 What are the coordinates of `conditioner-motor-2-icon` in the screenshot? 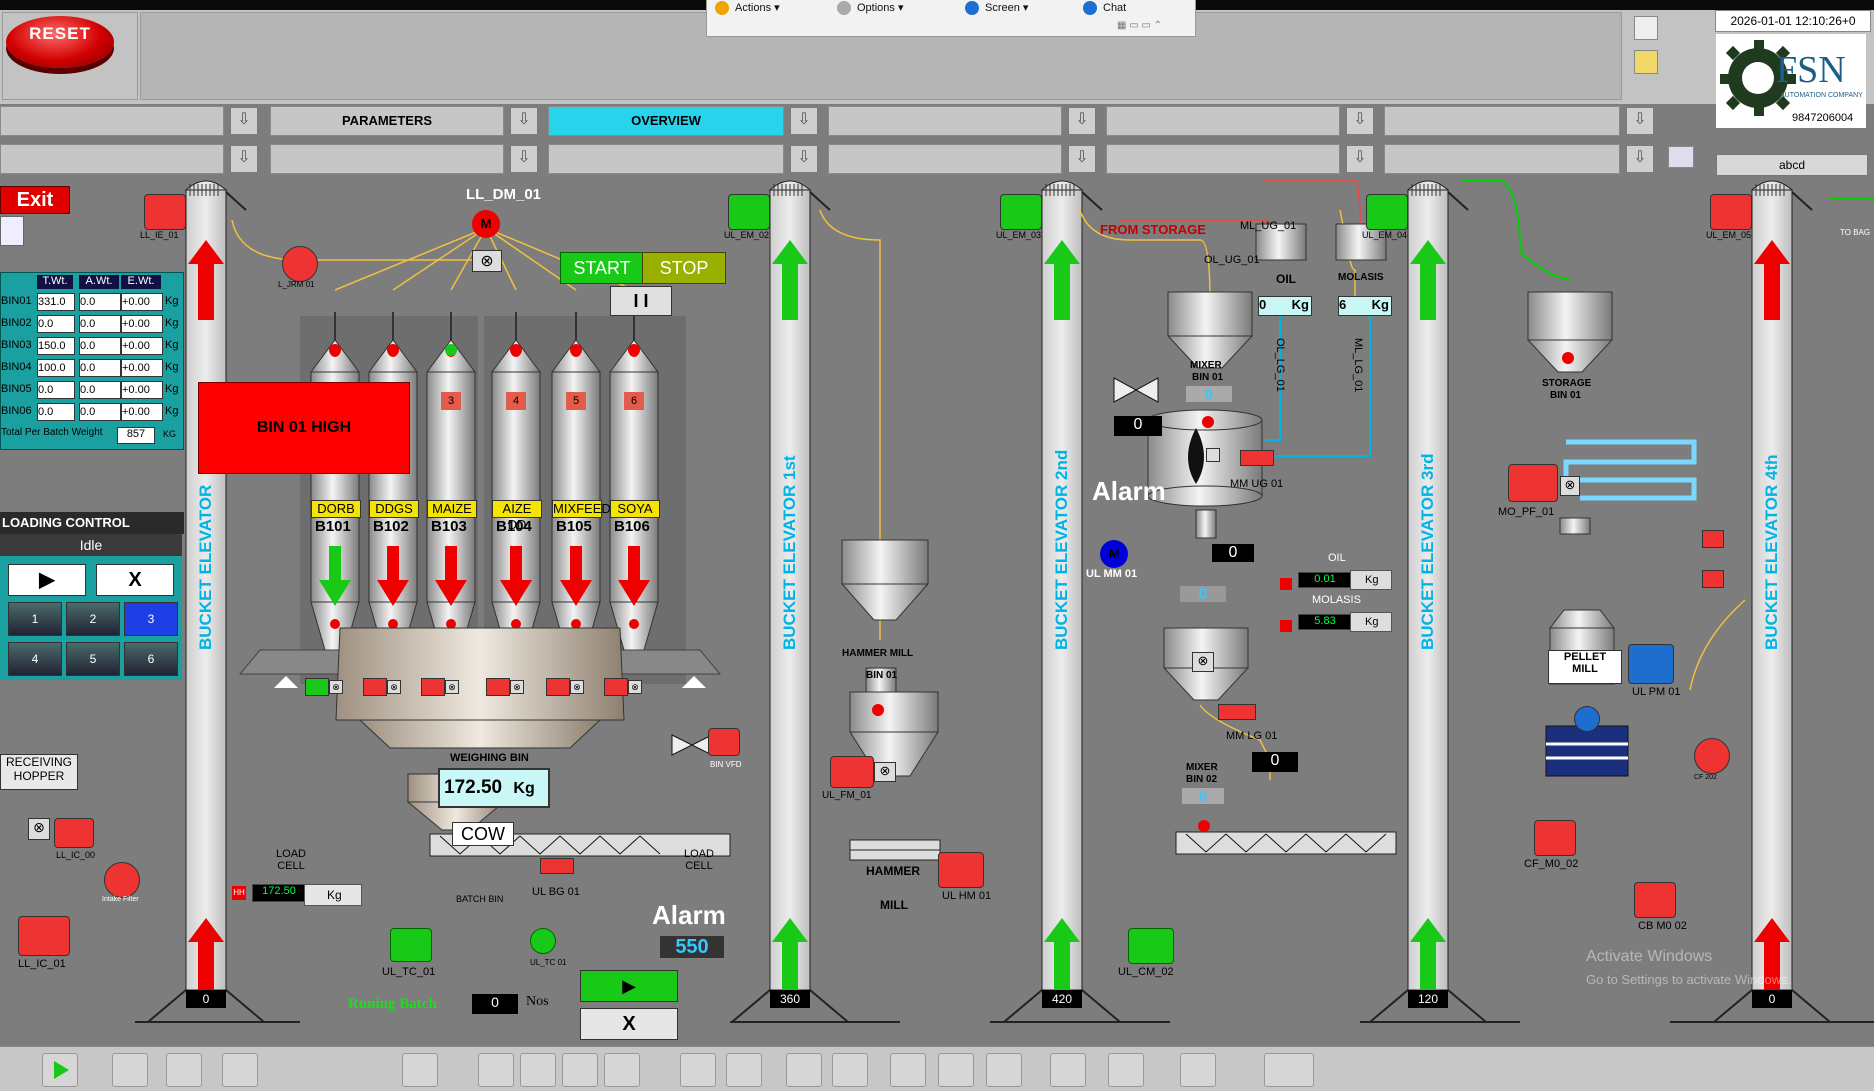 It's located at (1713, 579).